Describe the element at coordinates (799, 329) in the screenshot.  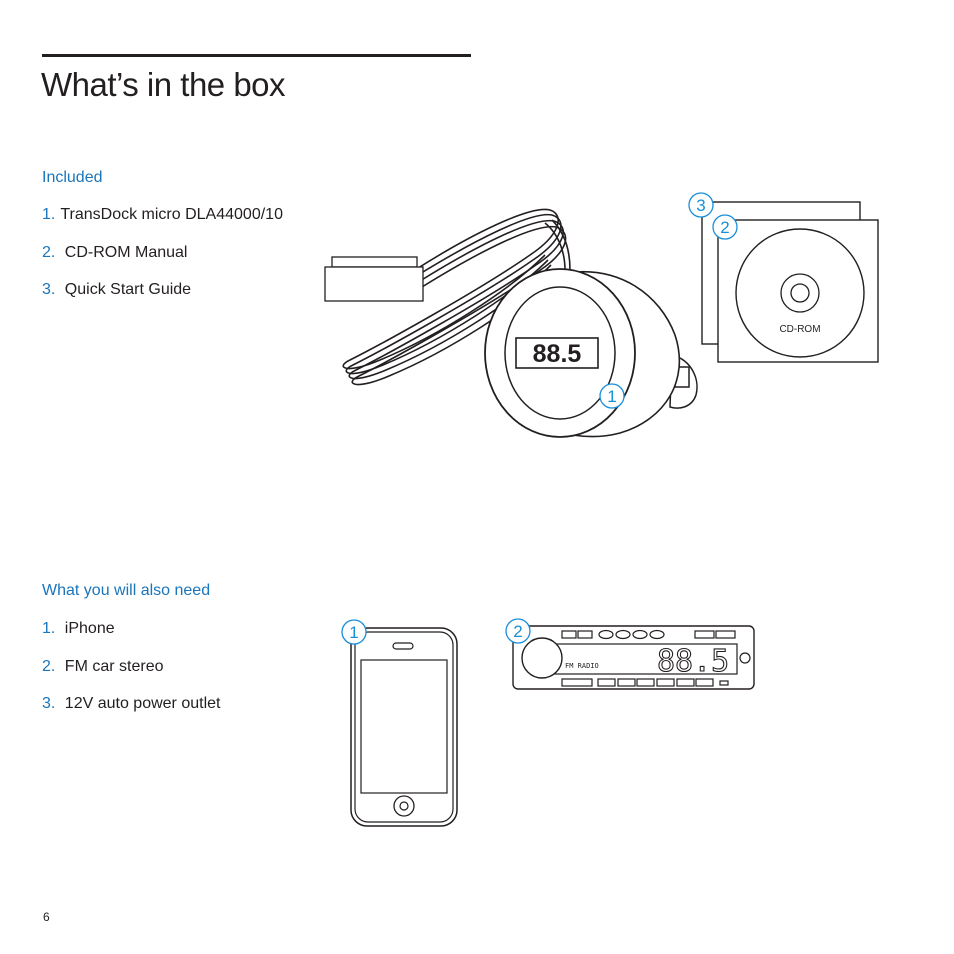
I see `cd-label: CD-ROM` at that location.